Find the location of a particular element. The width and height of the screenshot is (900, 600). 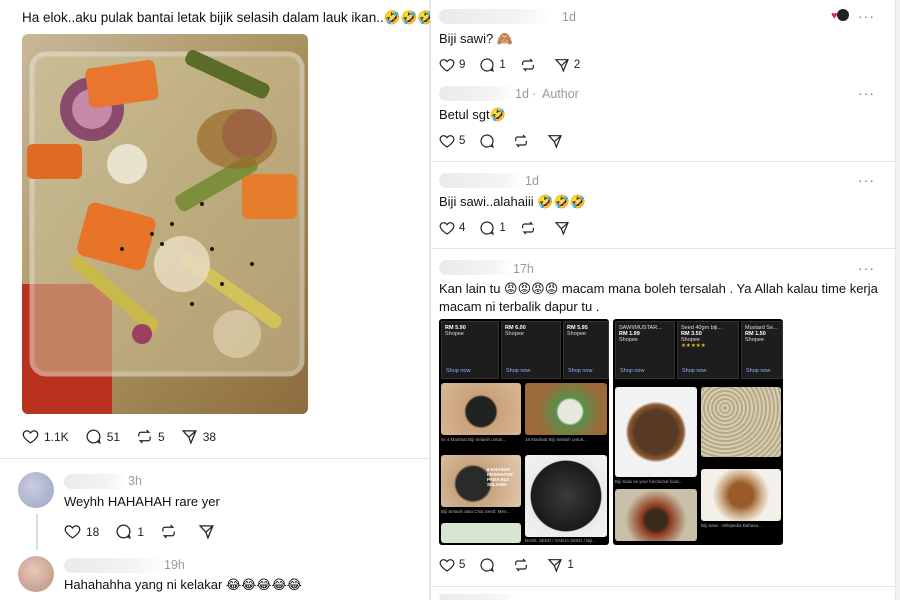

share-button: 1 is located at coordinates (560, 565).